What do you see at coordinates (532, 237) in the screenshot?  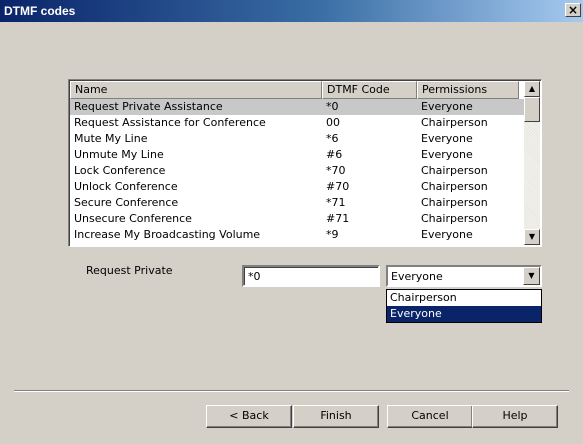 I see `scroll-down-icon: ▼` at bounding box center [532, 237].